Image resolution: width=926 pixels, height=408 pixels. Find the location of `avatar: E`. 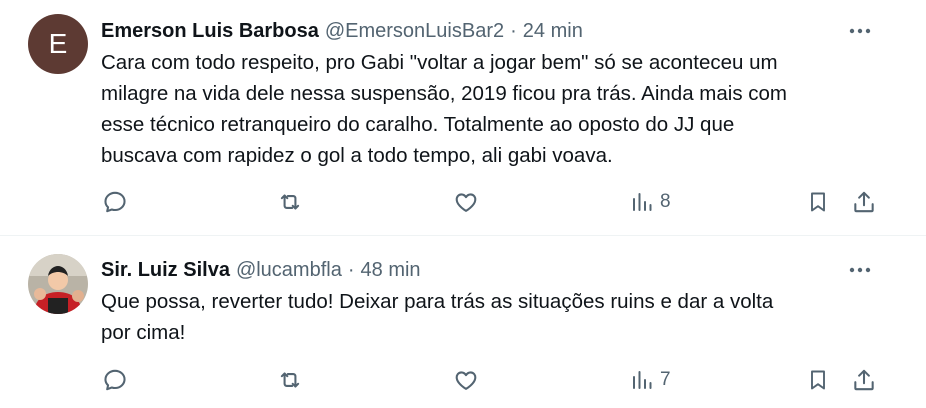

avatar: E is located at coordinates (58, 44).